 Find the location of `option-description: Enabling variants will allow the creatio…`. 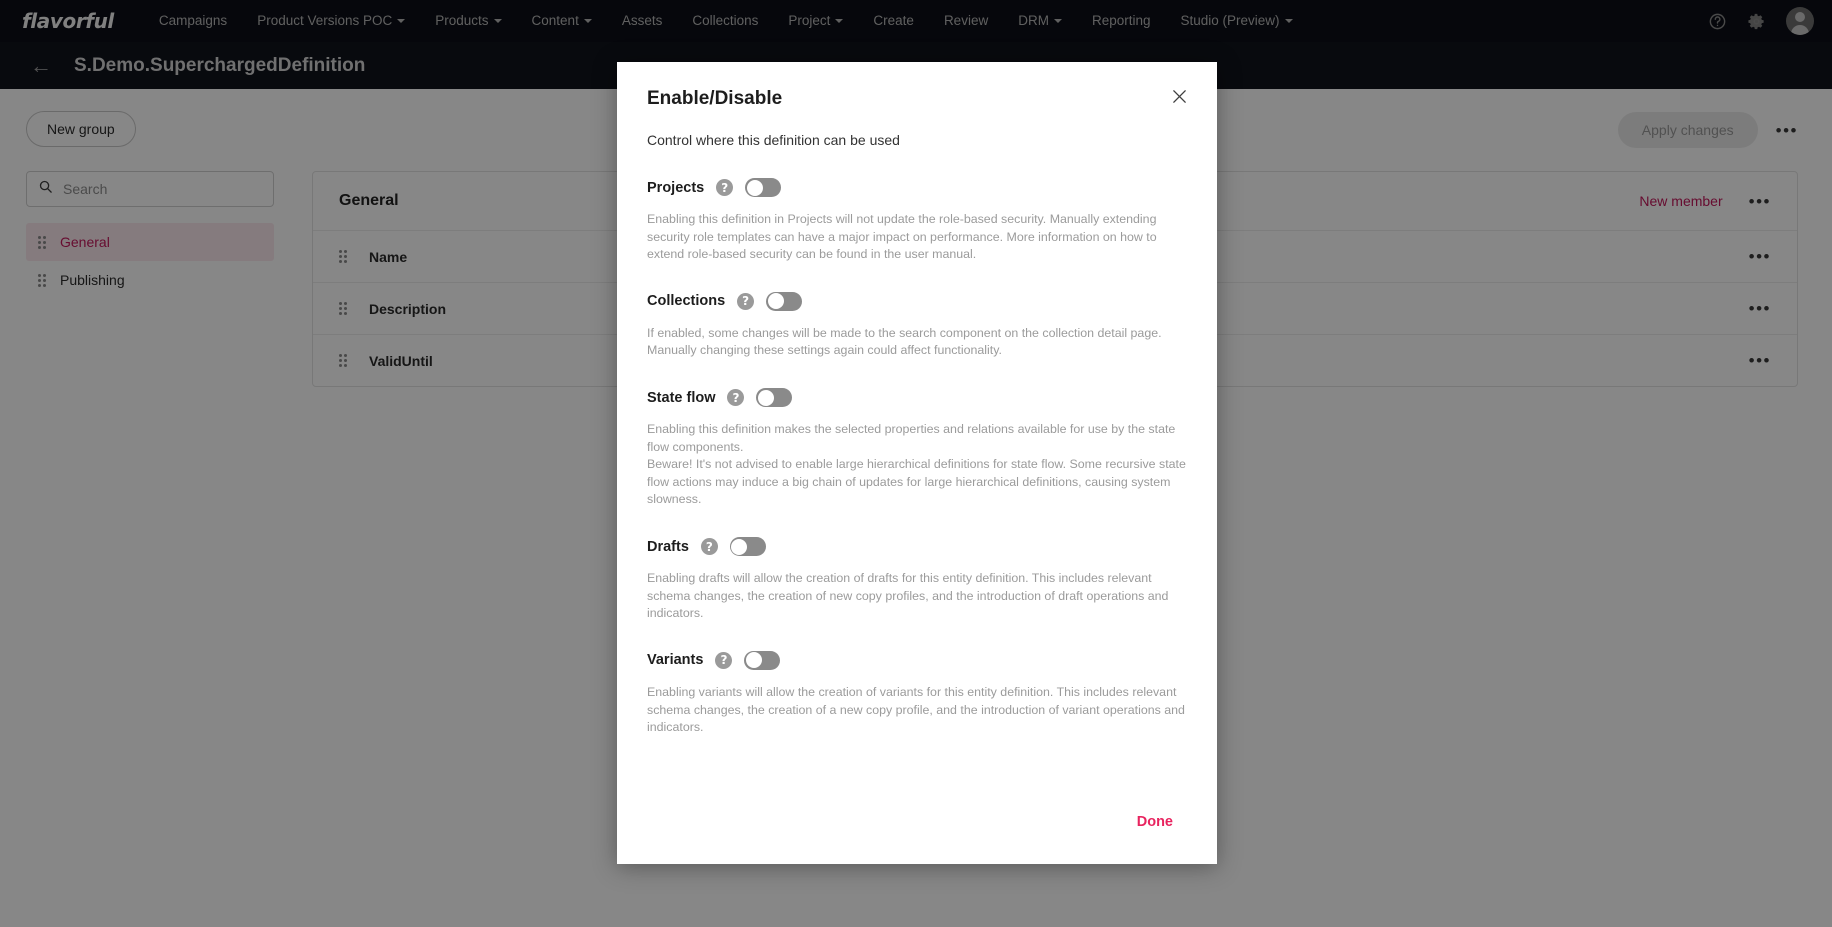

option-description: Enabling variants will allow the creatio… is located at coordinates (917, 710).